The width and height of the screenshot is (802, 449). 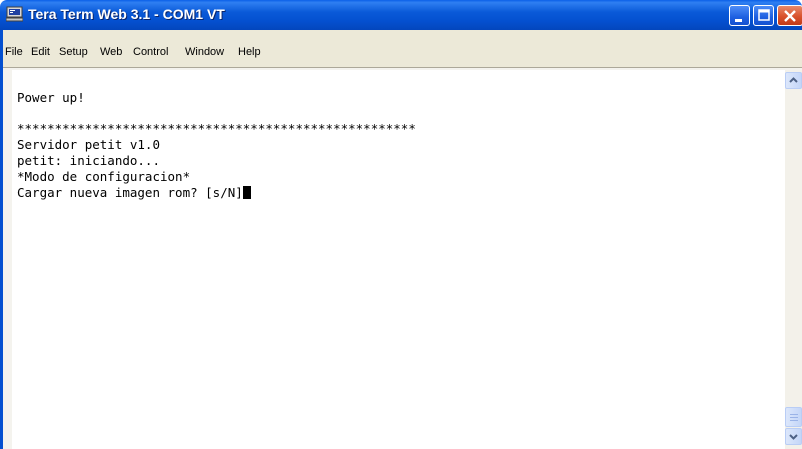 What do you see at coordinates (88, 144) in the screenshot?
I see `terminal-line: Servidor petit v1.0` at bounding box center [88, 144].